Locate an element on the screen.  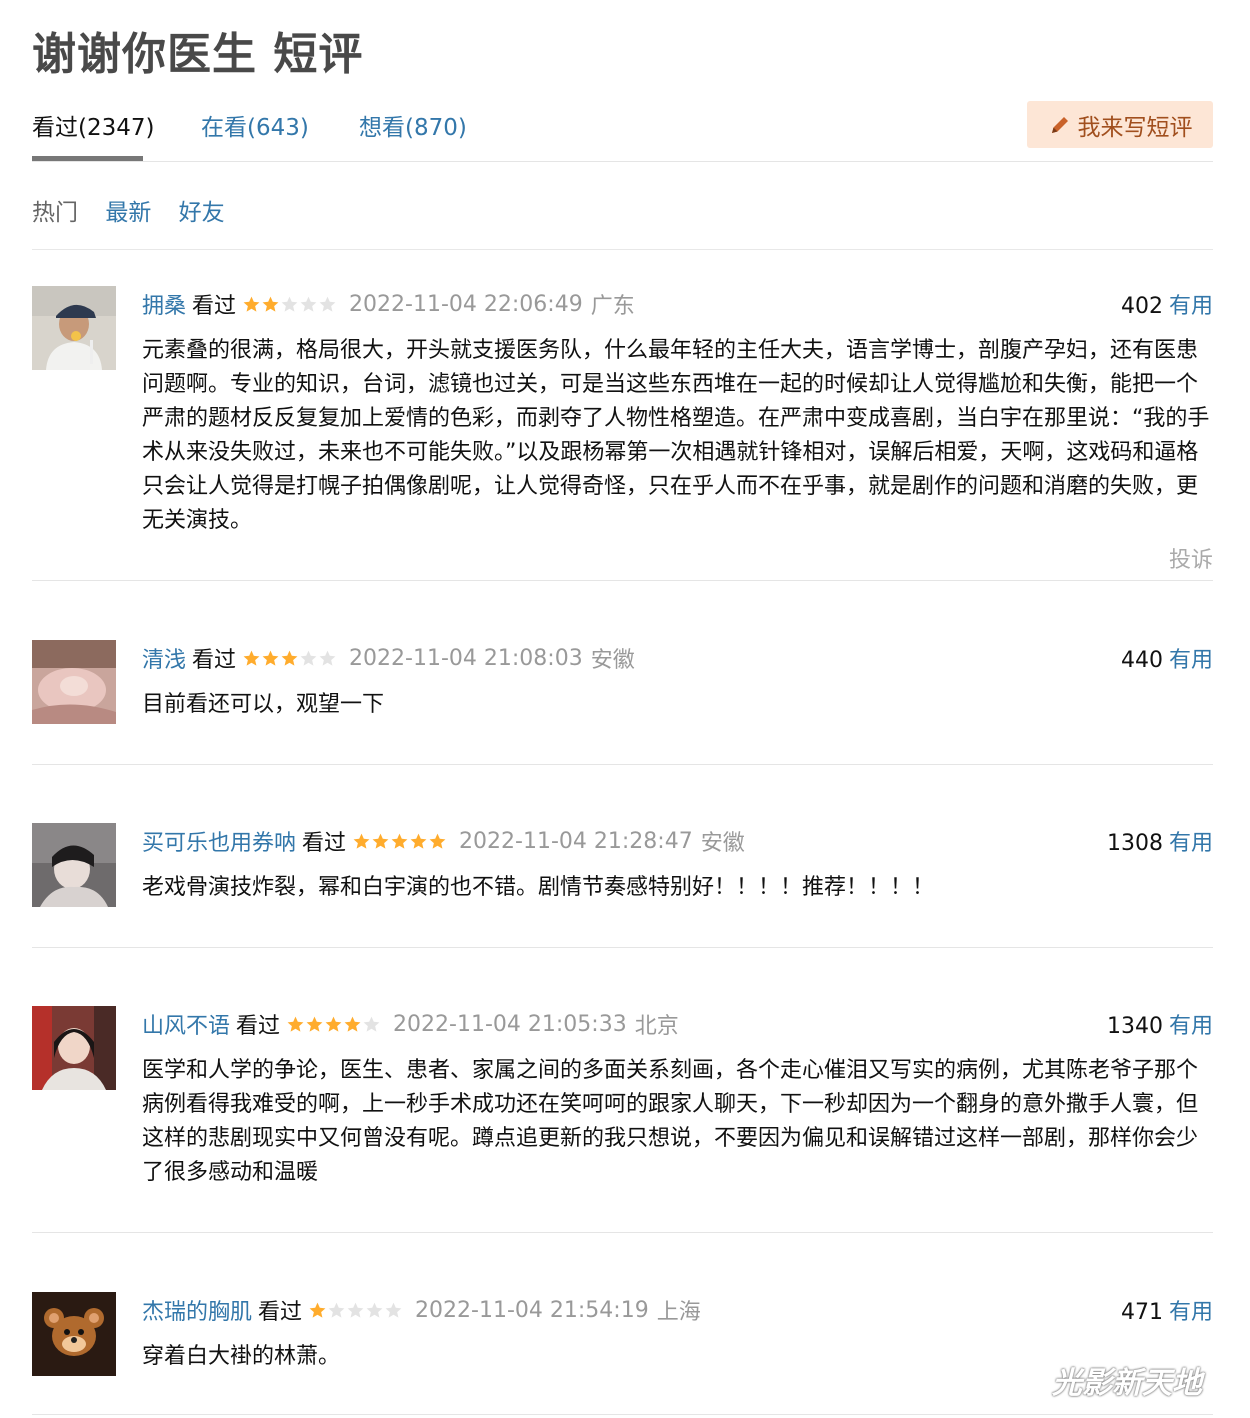
tabs-divider is located at coordinates (622, 161).